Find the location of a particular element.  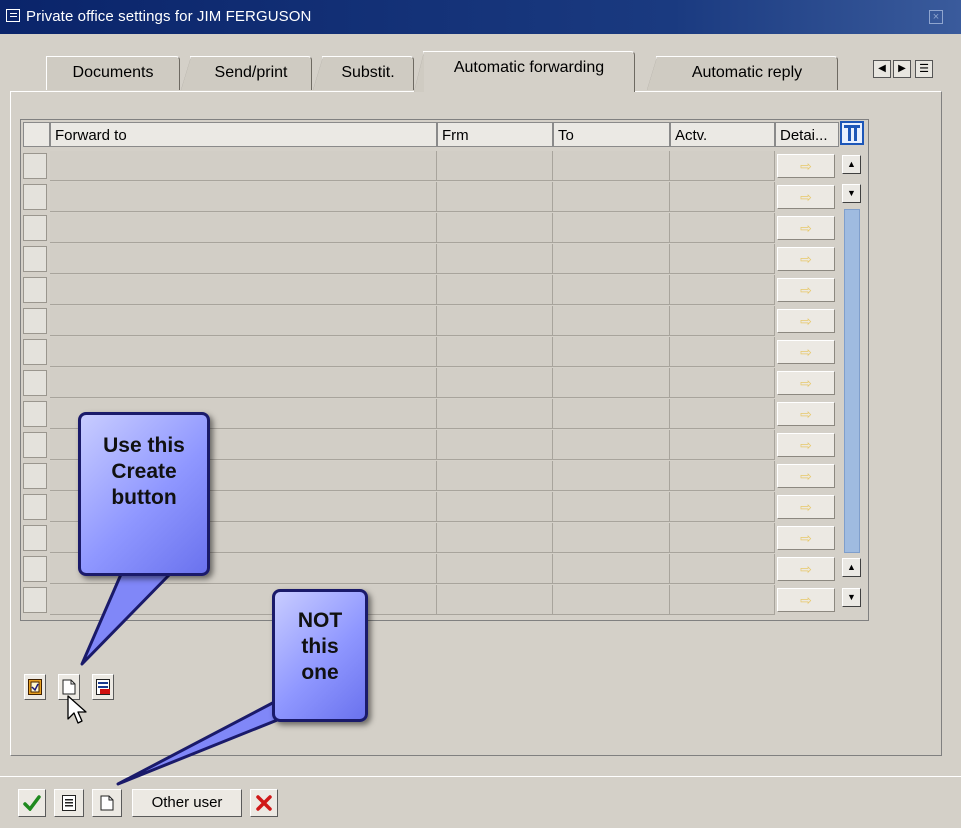

tab-scroll-right-icon: ▶ is located at coordinates (902, 69).